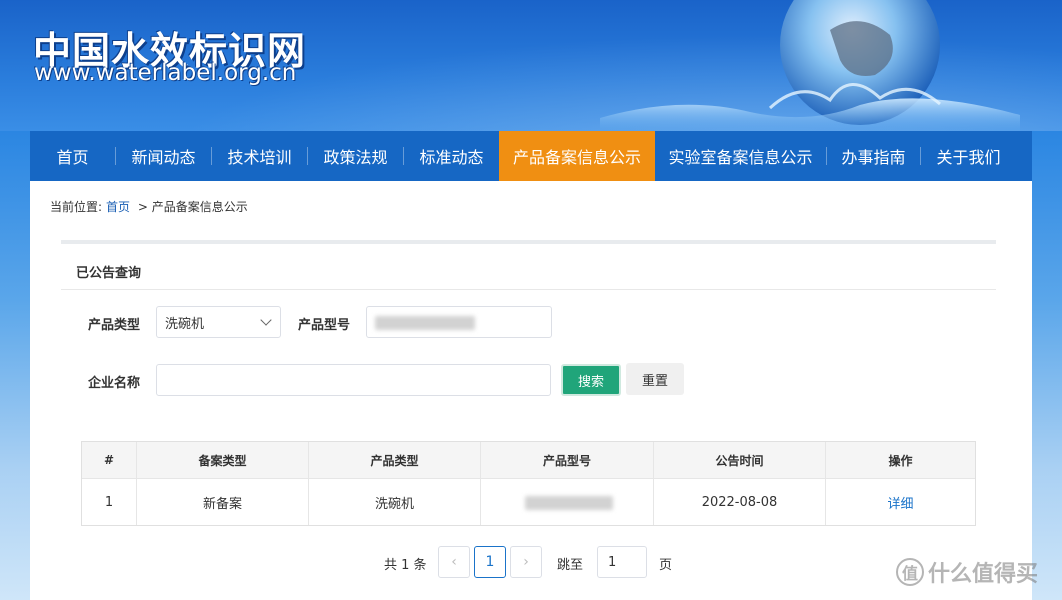  I want to click on breadcrumb-home-link: 首页, so click(118, 207).